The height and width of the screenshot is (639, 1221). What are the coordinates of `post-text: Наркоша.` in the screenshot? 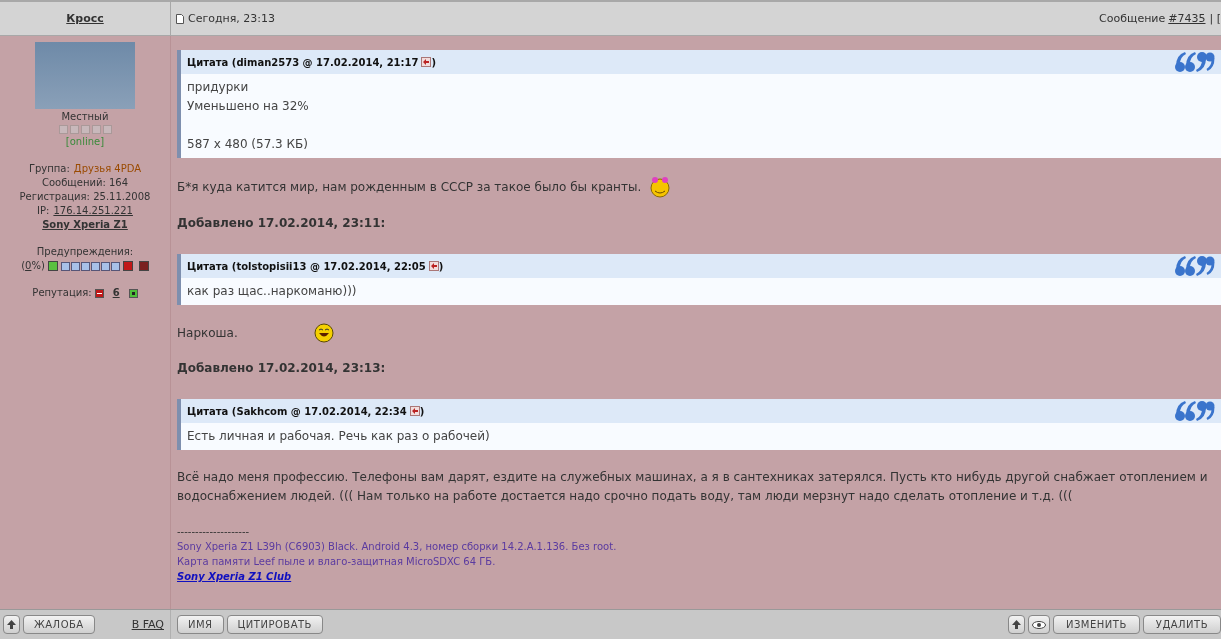 It's located at (207, 333).